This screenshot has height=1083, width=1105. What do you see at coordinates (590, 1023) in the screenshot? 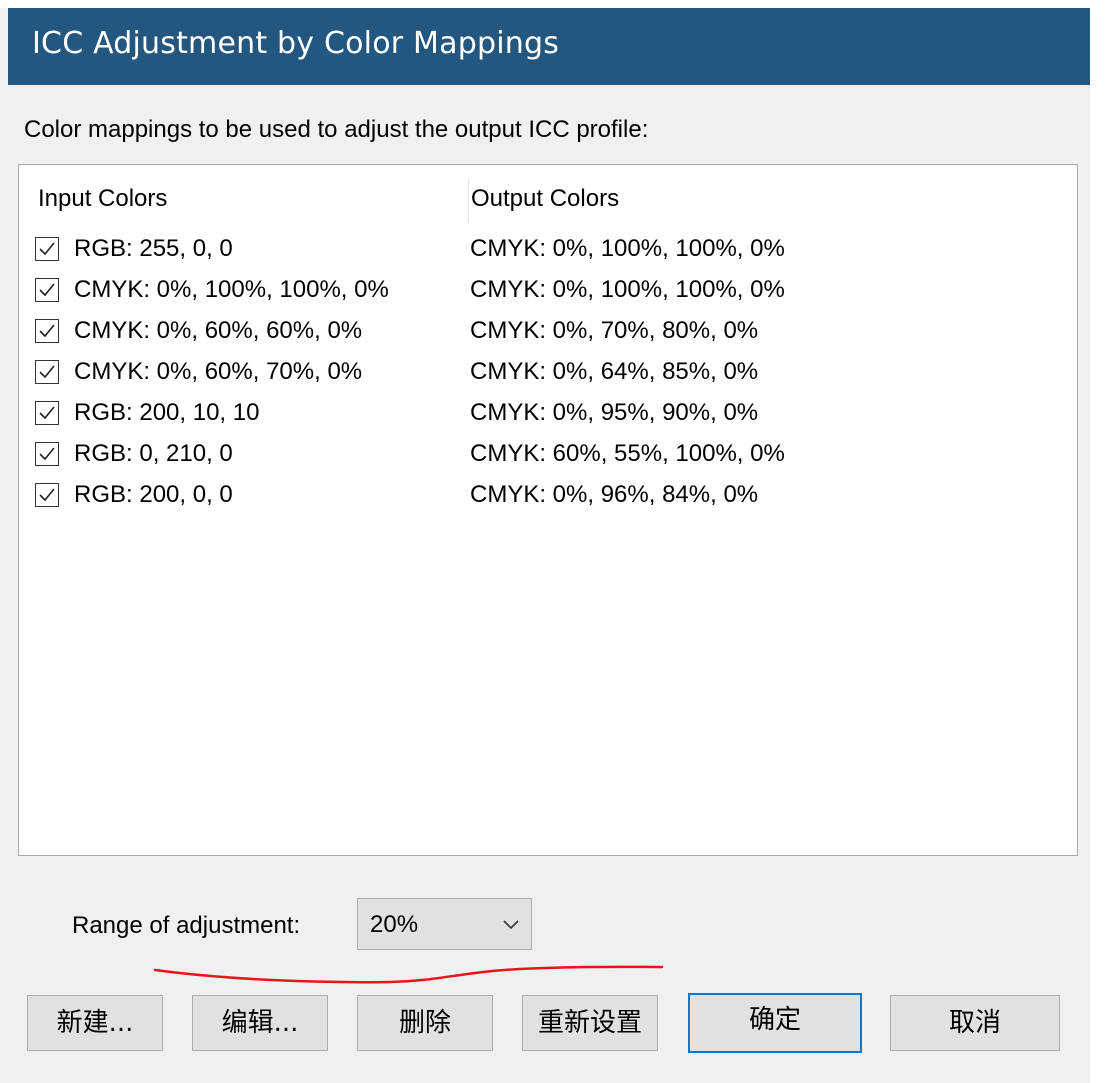
I see `reset-button: 重新设置` at bounding box center [590, 1023].